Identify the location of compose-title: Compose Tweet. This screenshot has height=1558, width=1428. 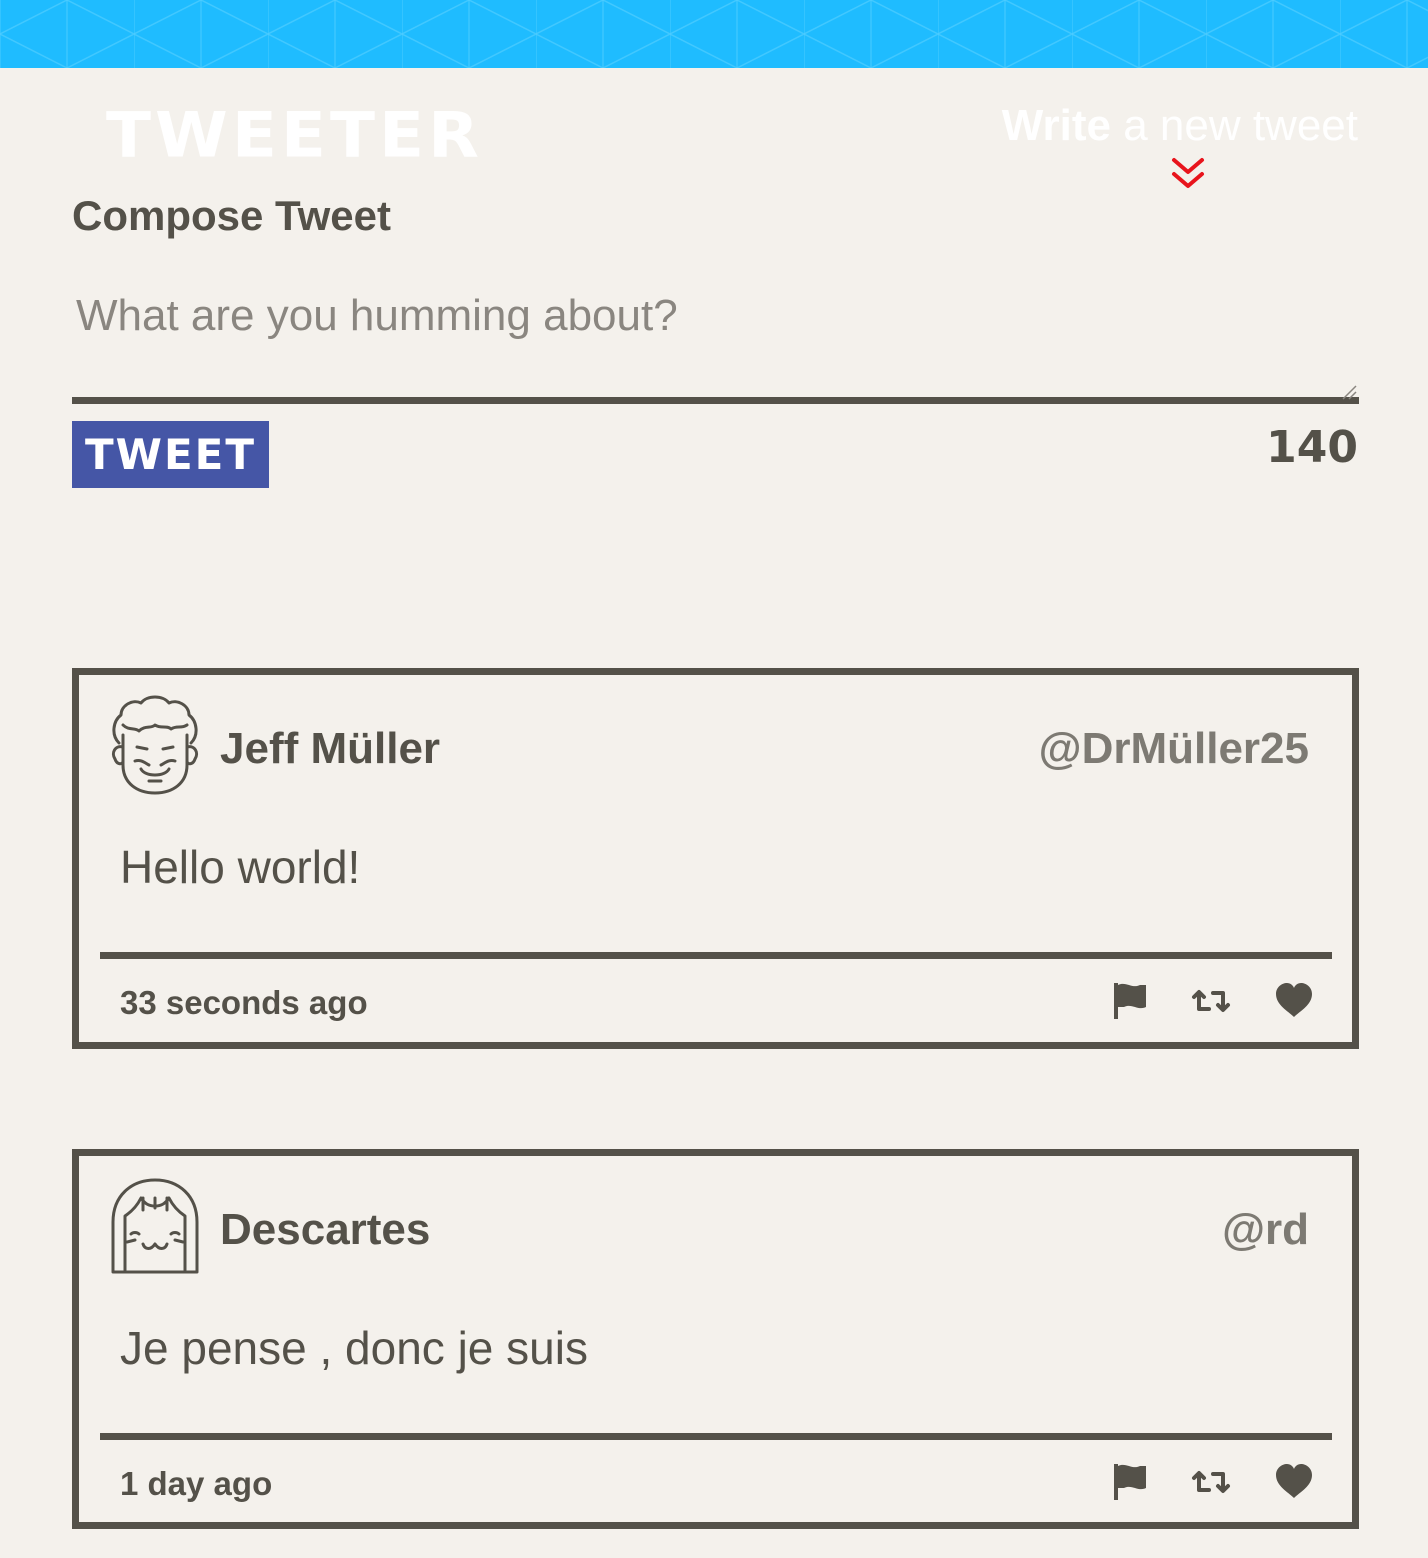
(231, 215).